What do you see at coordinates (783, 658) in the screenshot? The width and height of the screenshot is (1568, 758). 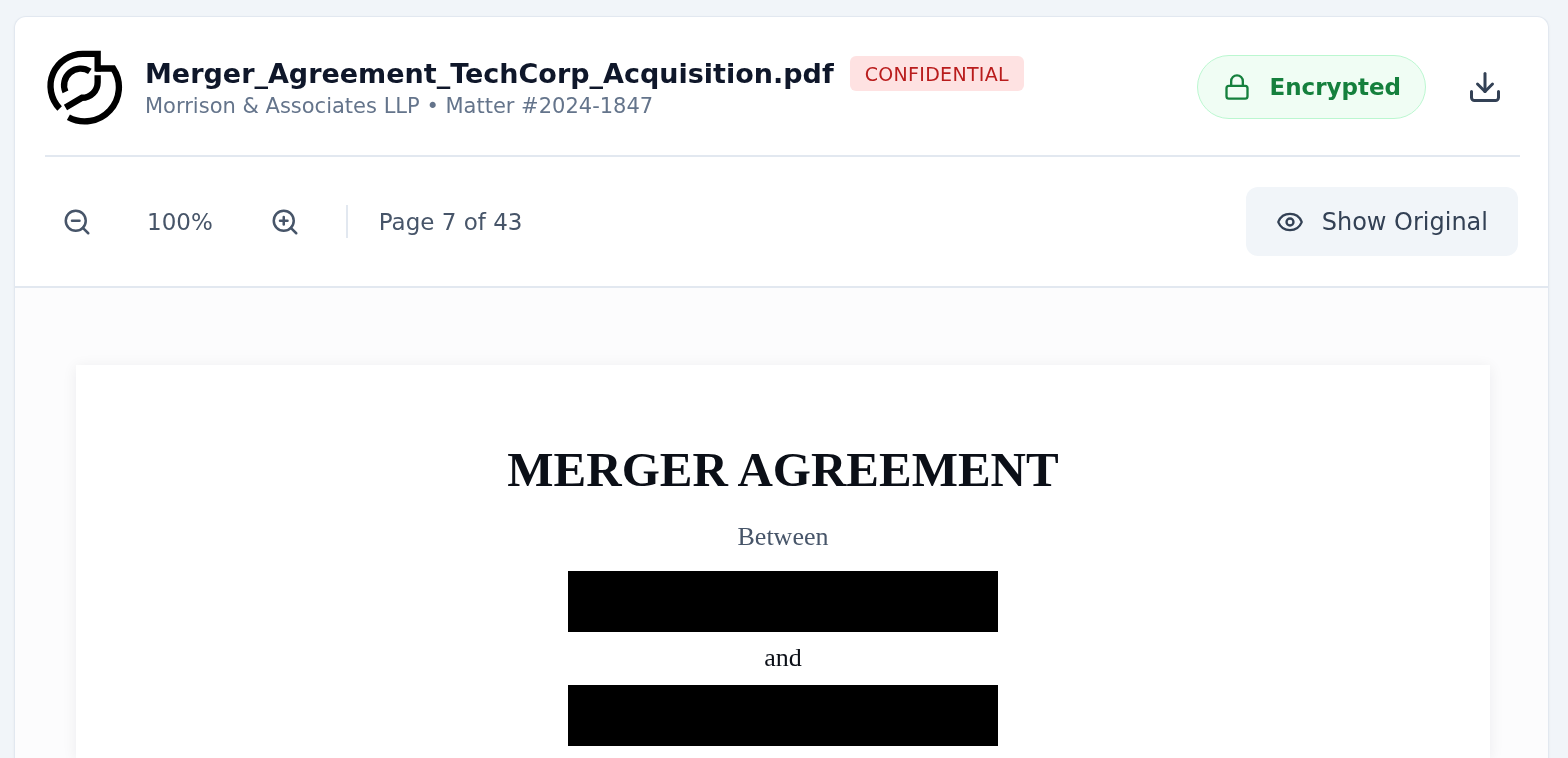 I see `document-text: and` at bounding box center [783, 658].